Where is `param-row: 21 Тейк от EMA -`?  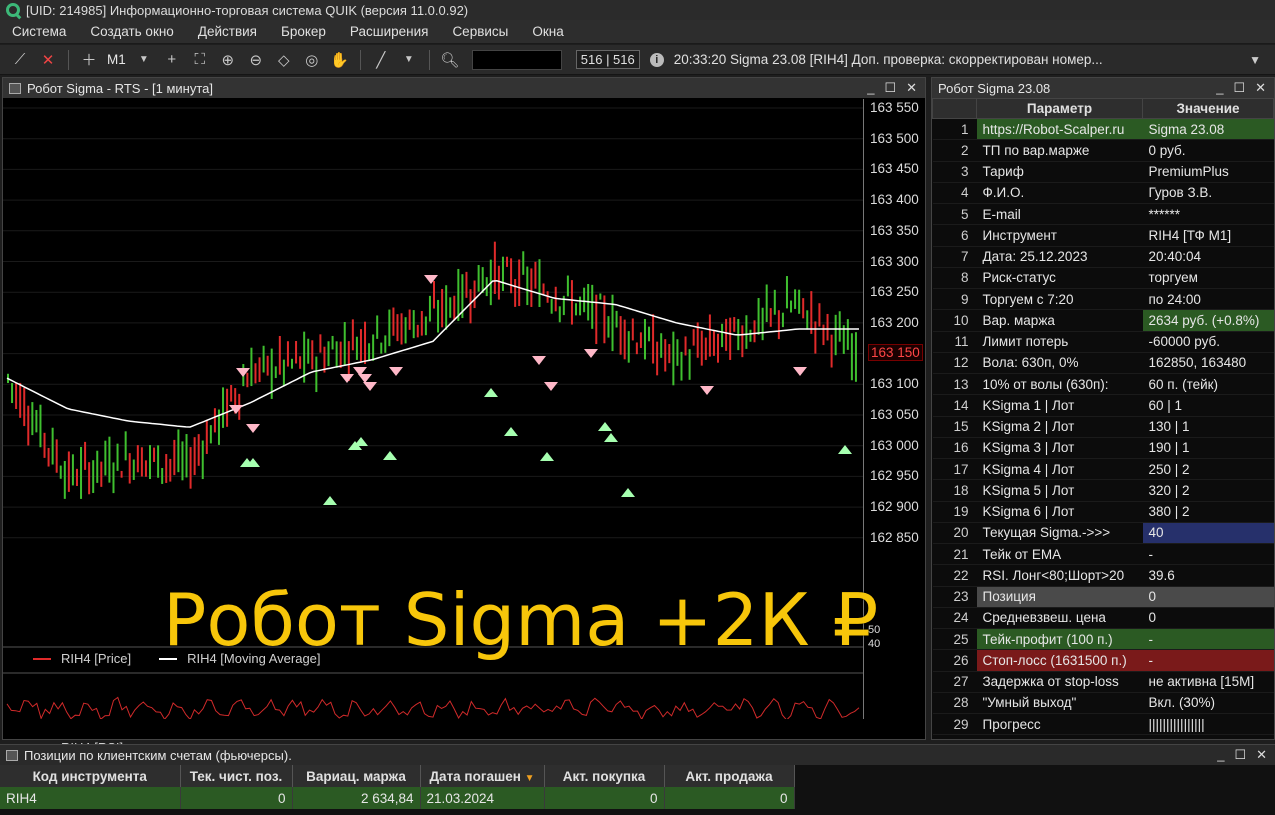
param-row: 21 Тейк от EMA - is located at coordinates (1103, 554).